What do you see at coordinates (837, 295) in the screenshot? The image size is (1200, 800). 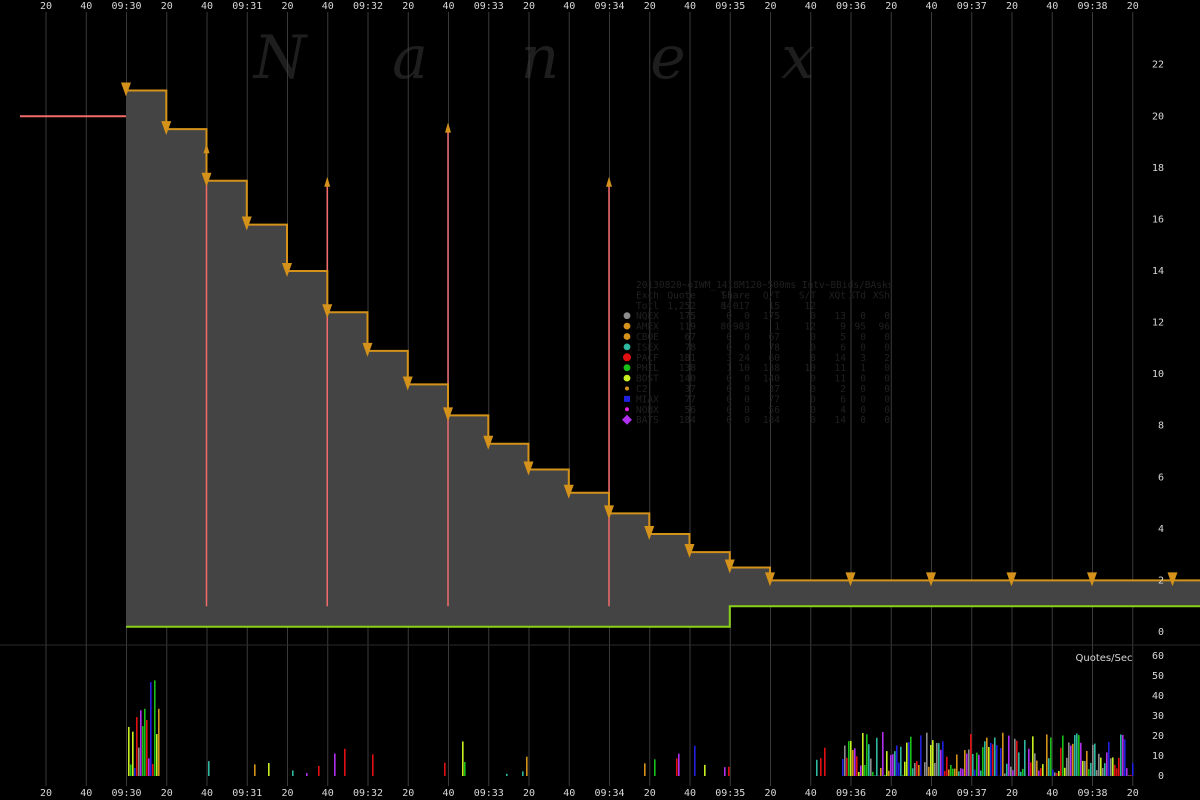 I see `legend-header-cell: XQt` at bounding box center [837, 295].